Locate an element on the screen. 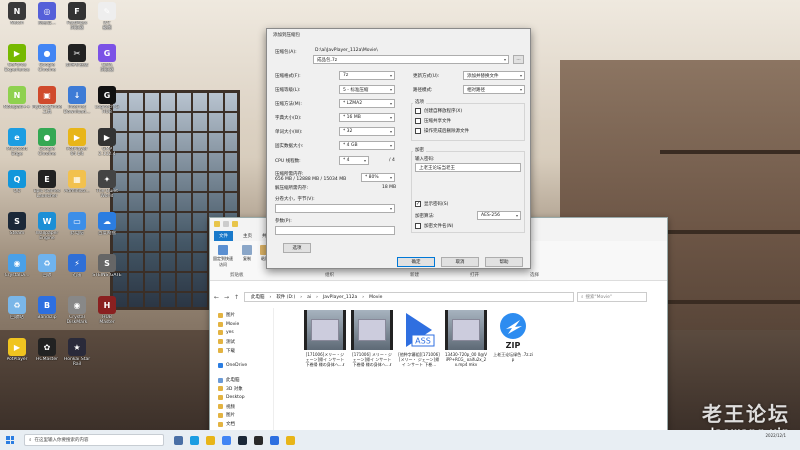 This screenshot has height=450, width=800. windows-start-icon is located at coordinates (10, 440).